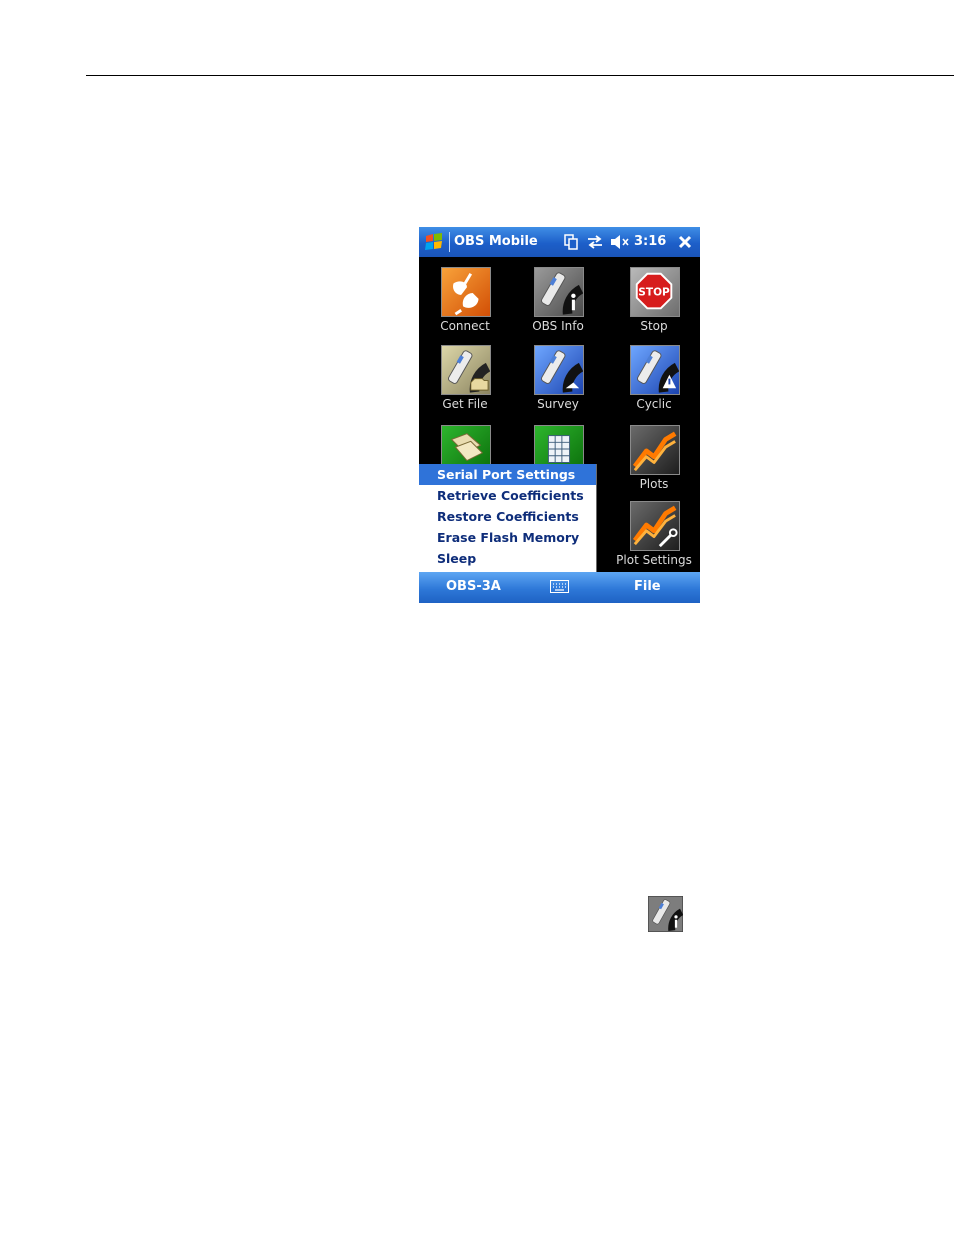  Describe the element at coordinates (571, 242) in the screenshot. I see `clipboard-icon` at that location.